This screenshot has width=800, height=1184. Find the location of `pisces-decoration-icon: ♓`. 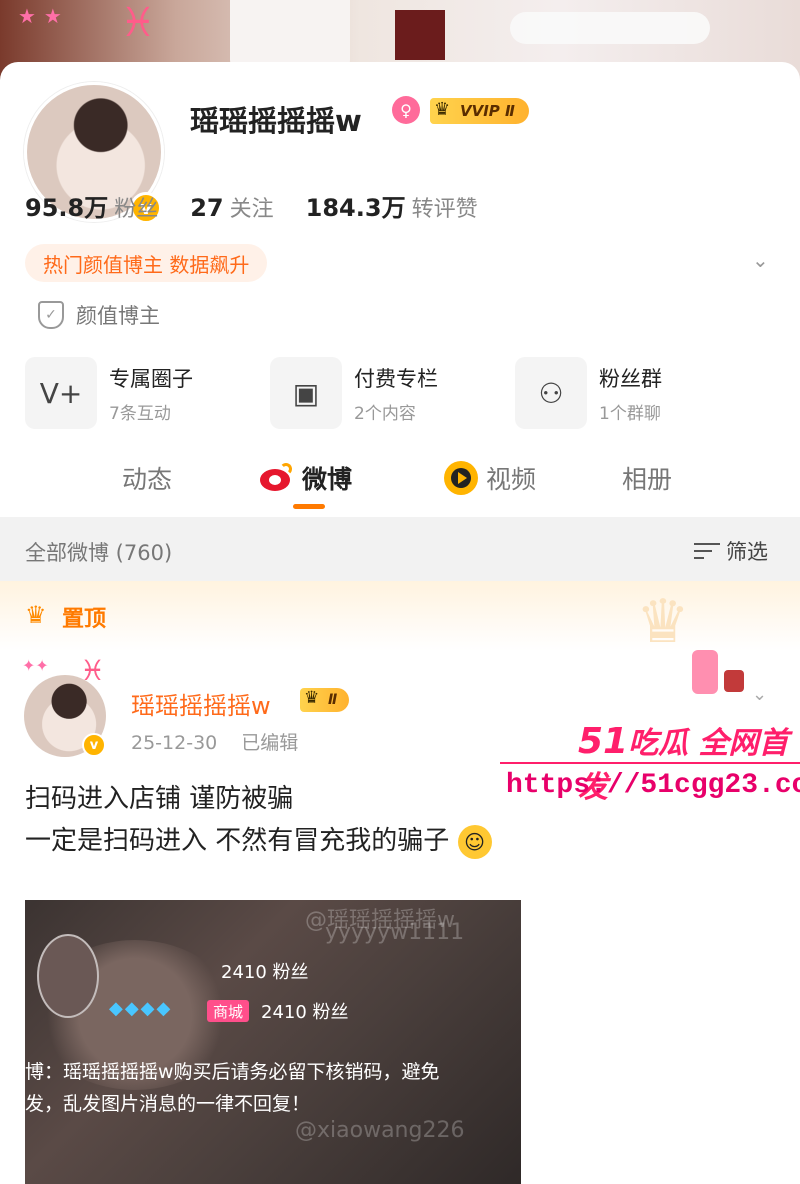

pisces-decoration-icon: ♓ is located at coordinates (138, 23).